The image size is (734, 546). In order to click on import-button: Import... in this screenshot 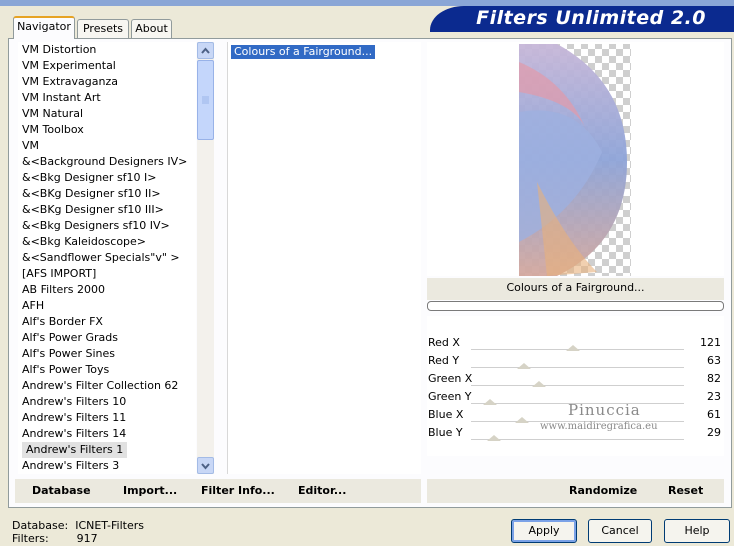, I will do `click(150, 490)`.